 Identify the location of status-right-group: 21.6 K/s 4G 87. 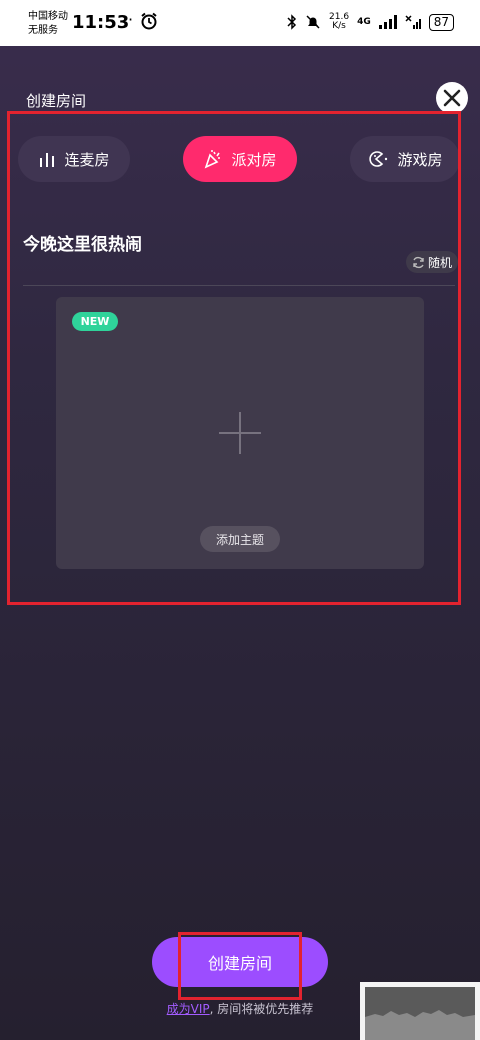
(370, 22).